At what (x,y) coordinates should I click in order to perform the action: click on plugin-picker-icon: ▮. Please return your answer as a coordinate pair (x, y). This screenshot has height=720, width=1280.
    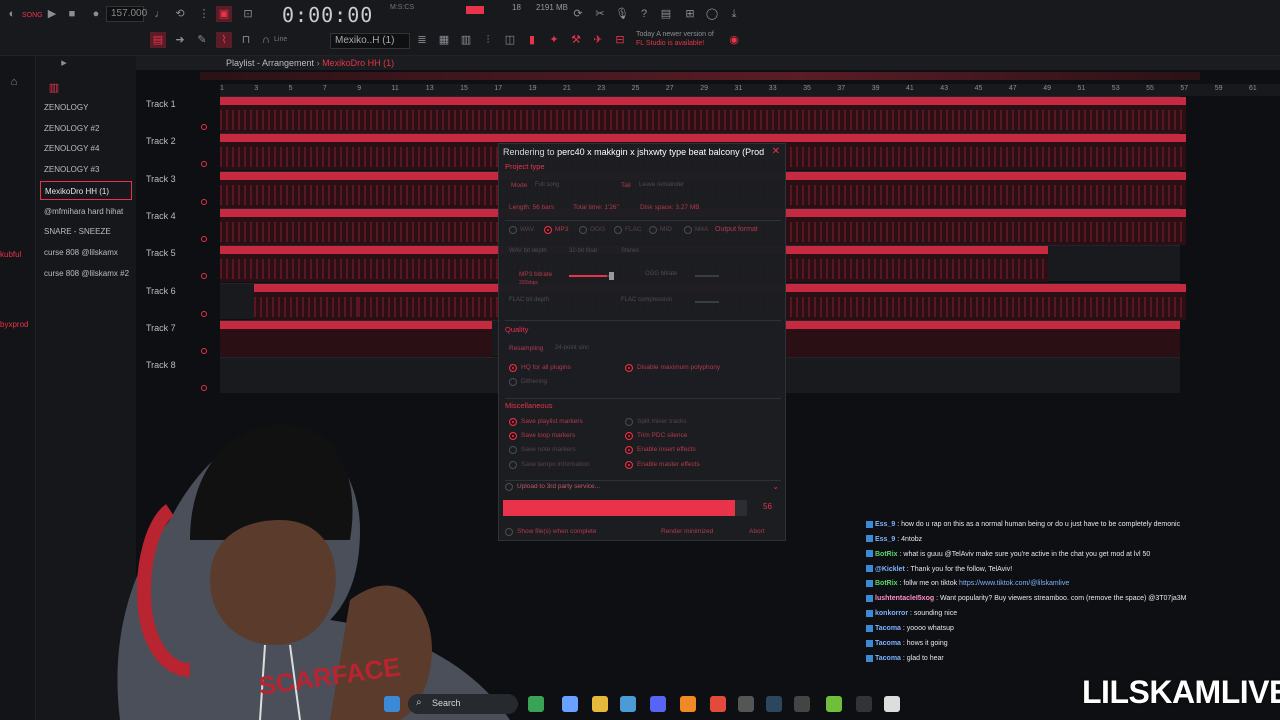
    Looking at the image, I should click on (532, 40).